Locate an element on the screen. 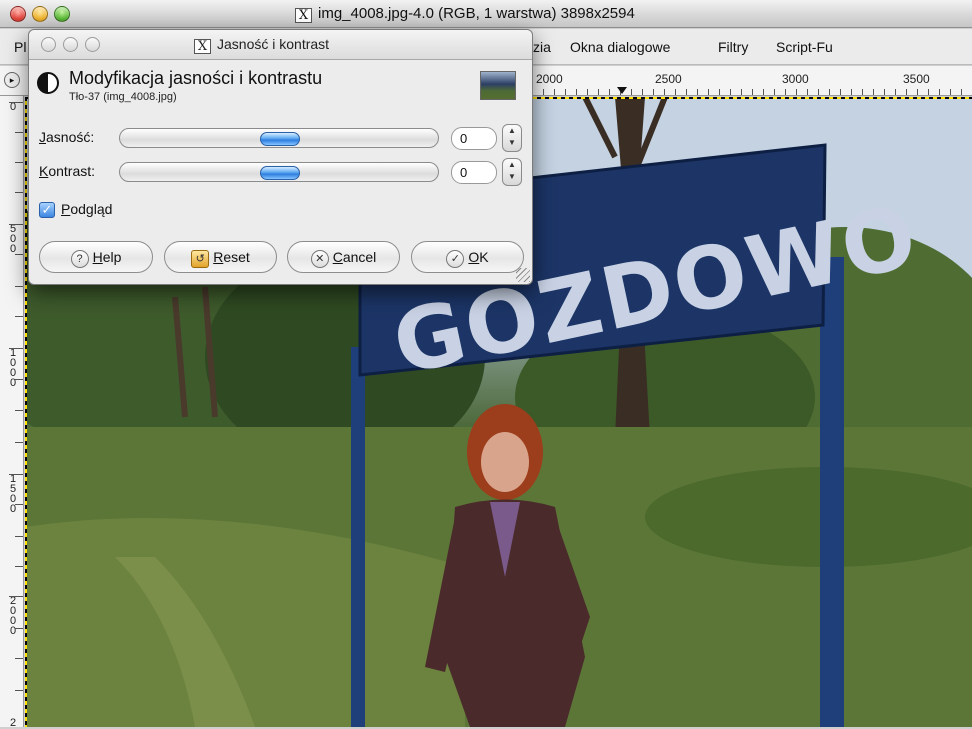  brightness-value-field: 0 is located at coordinates (474, 138).